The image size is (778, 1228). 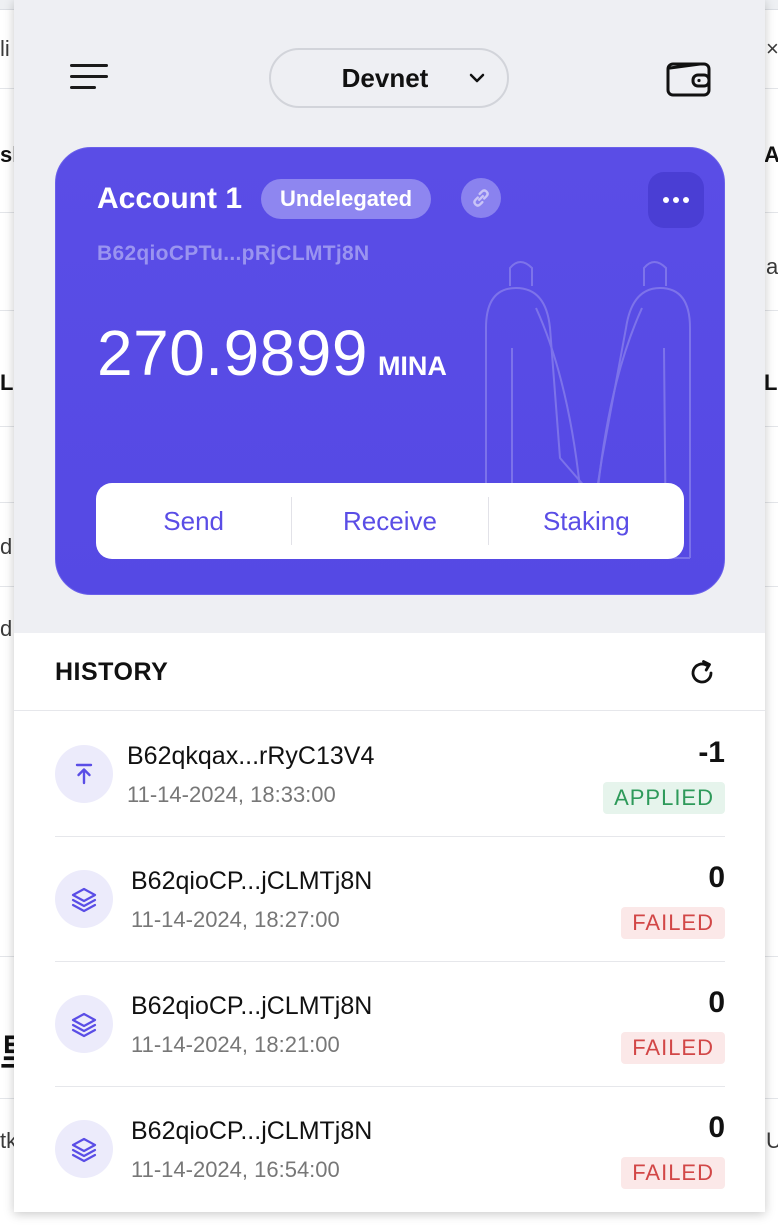 What do you see at coordinates (385, 77) in the screenshot?
I see `network-label: Devnet` at bounding box center [385, 77].